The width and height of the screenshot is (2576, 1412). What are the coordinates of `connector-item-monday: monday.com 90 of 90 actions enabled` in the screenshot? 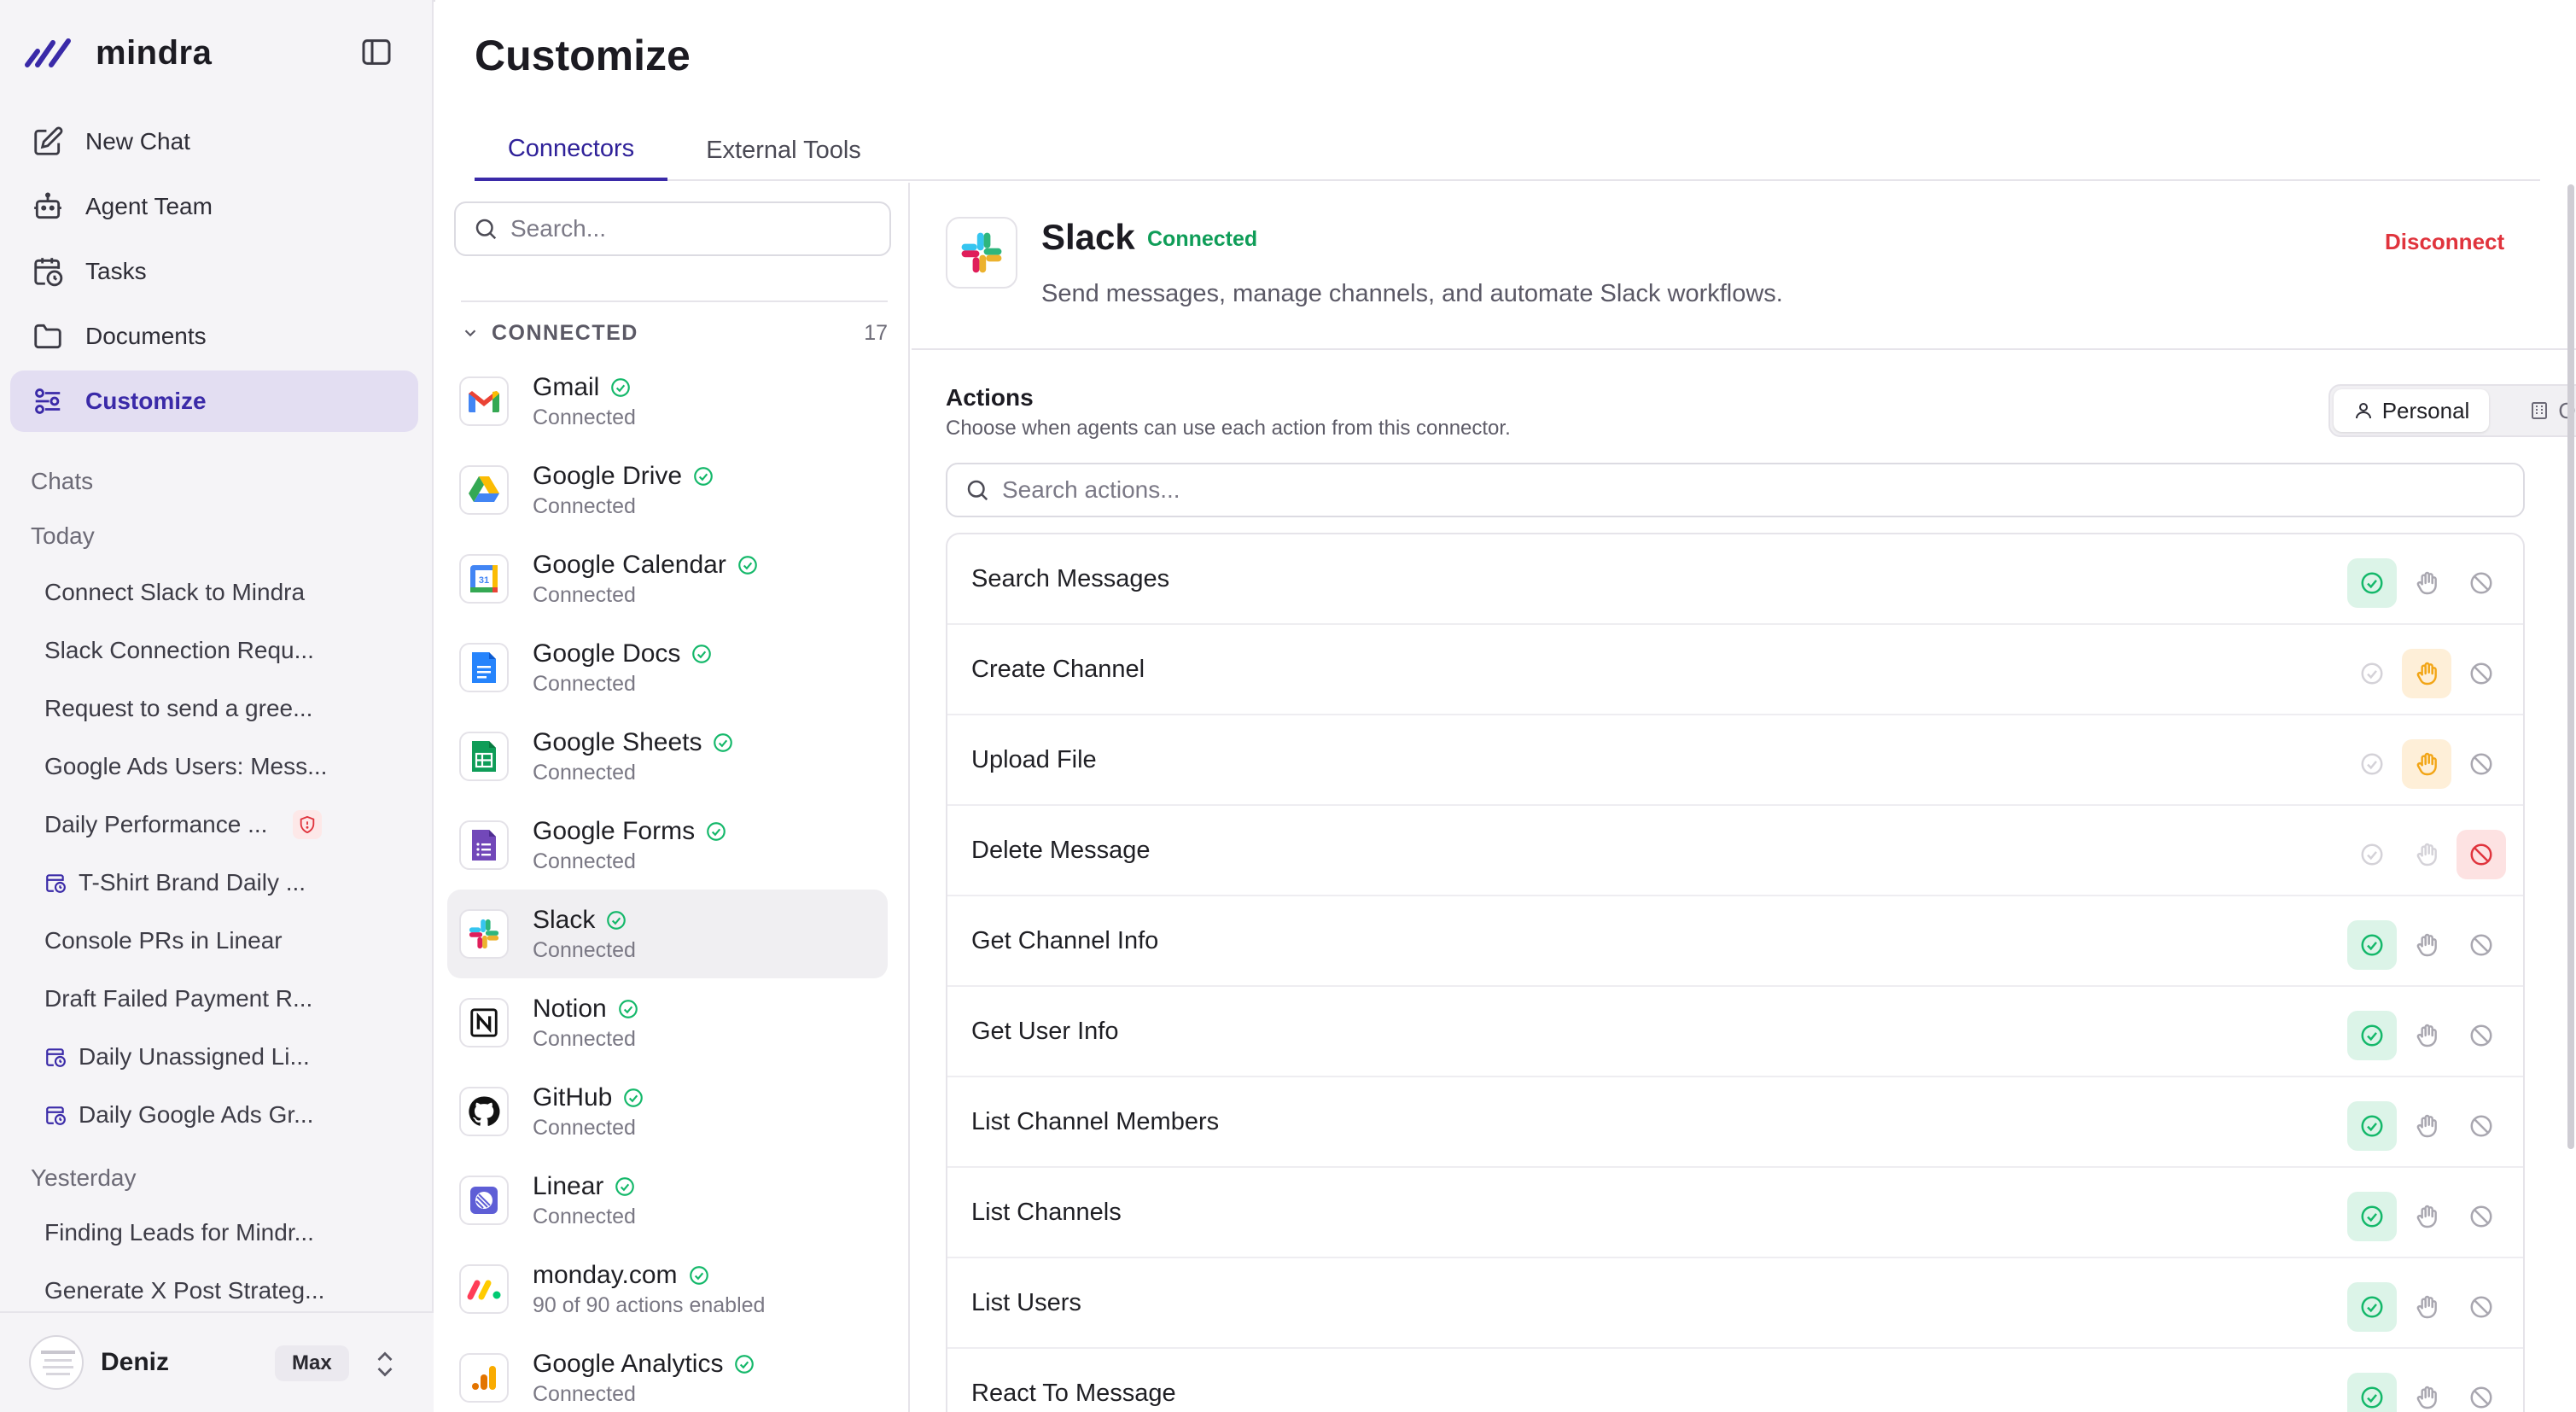 It's located at (667, 1289).